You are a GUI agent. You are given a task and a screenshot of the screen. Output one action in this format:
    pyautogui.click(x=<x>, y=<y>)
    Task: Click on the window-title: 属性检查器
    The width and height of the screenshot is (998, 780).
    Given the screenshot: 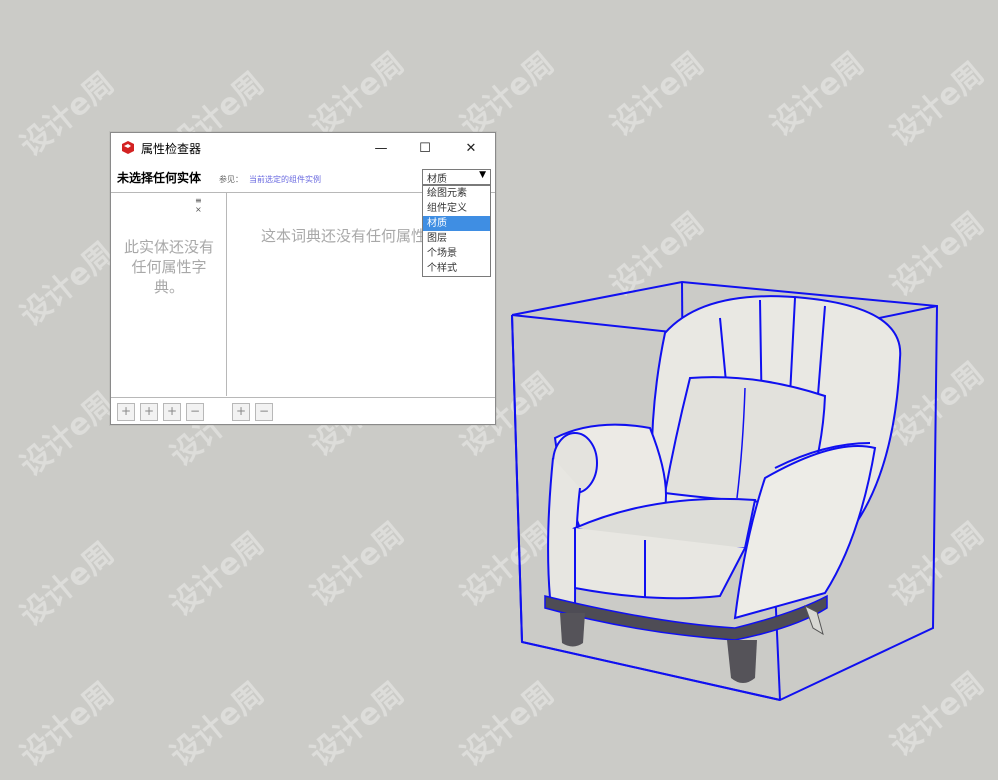 What is the action you would take?
    pyautogui.click(x=171, y=149)
    